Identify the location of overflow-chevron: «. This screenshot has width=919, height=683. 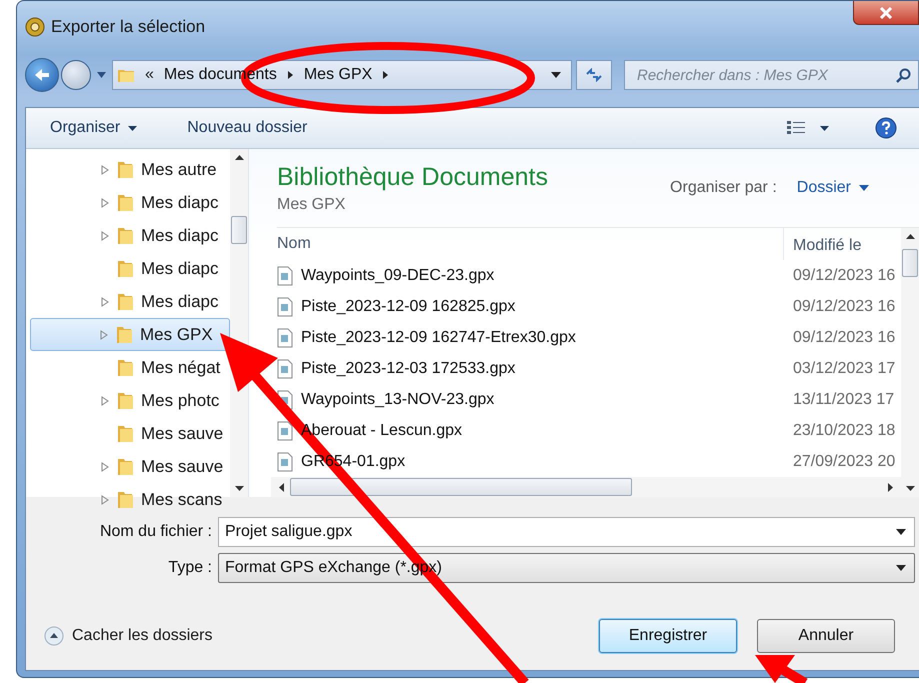
(149, 75).